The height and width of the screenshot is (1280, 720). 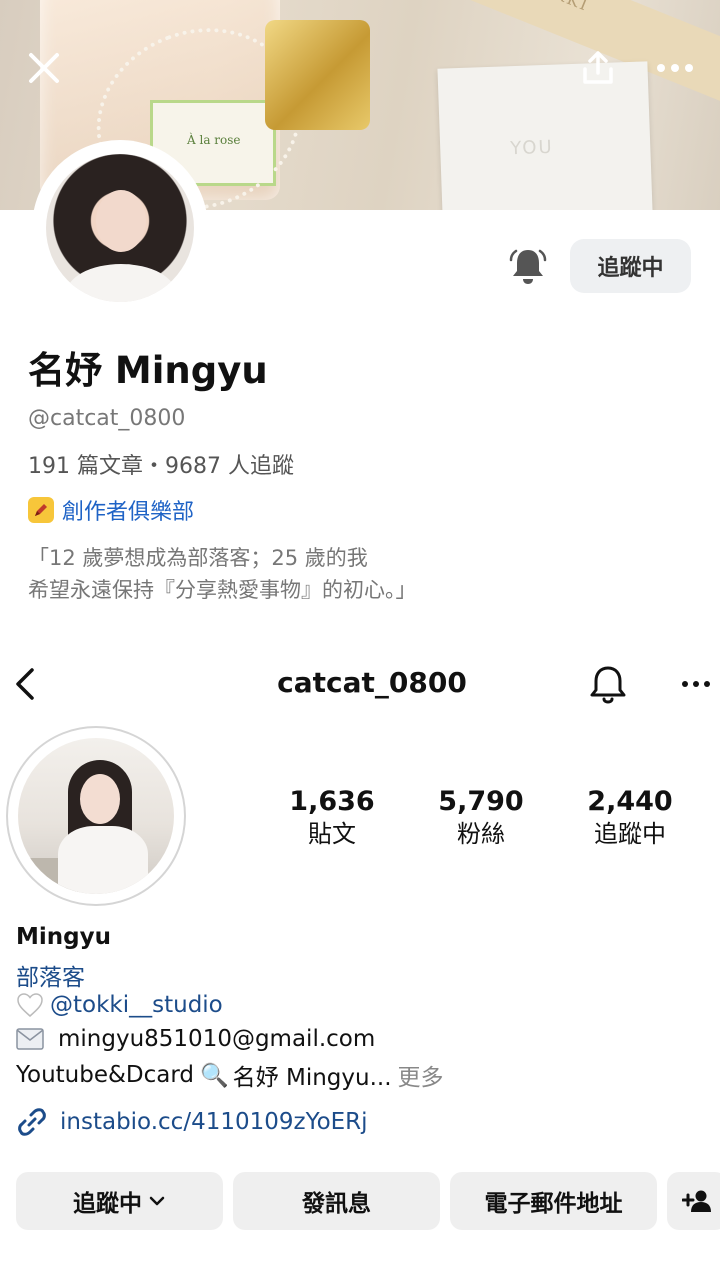 I want to click on following-button-label: 追蹤中, so click(x=107, y=1204).